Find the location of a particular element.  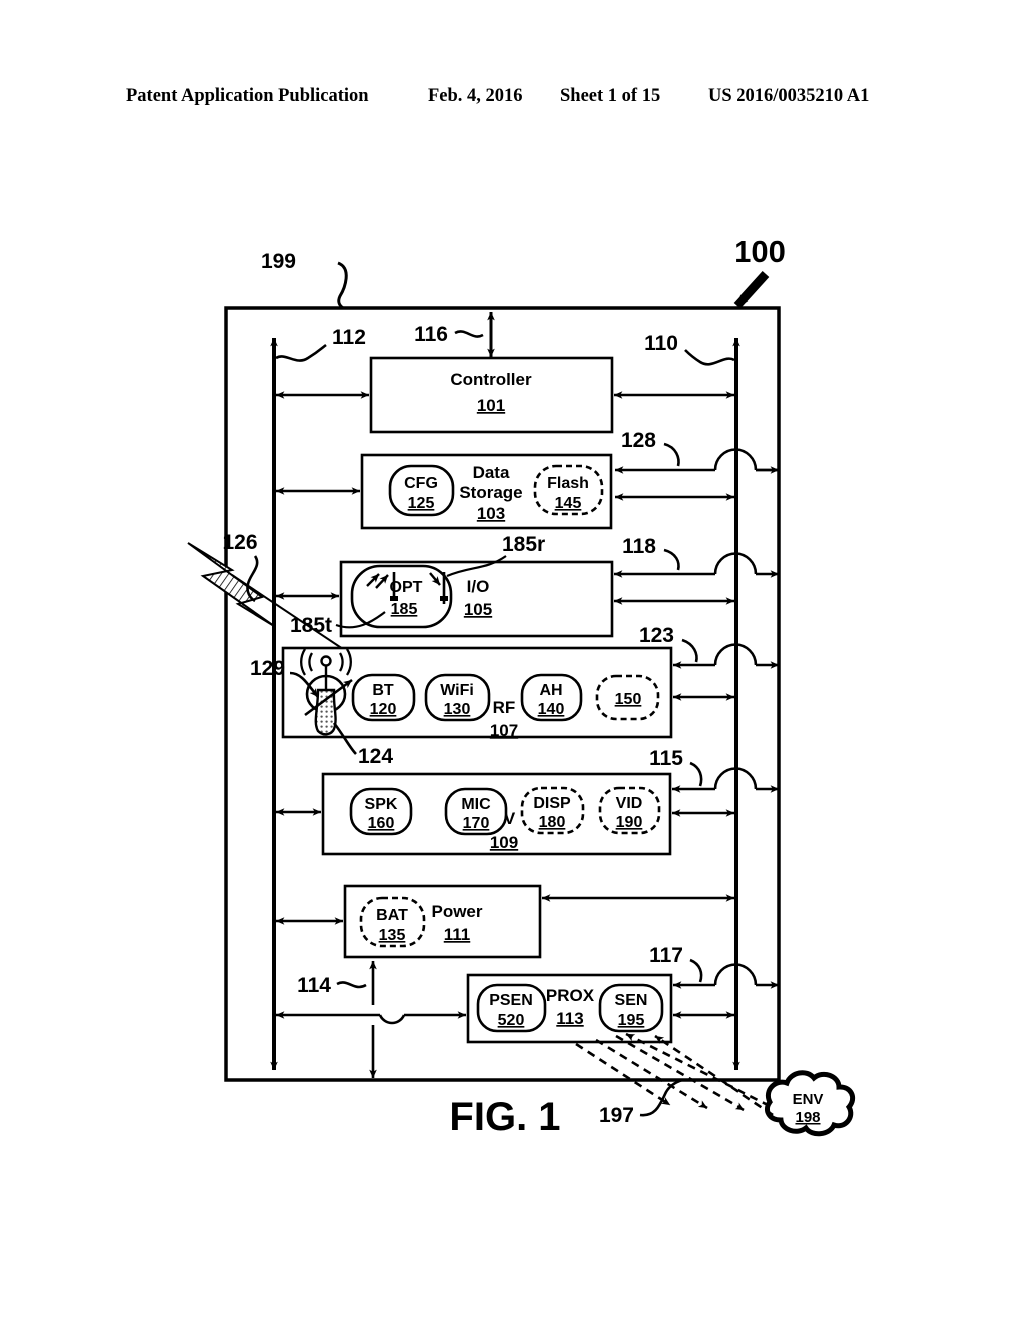

sub-block-rf150-ref: 150 is located at coordinates (628, 699).